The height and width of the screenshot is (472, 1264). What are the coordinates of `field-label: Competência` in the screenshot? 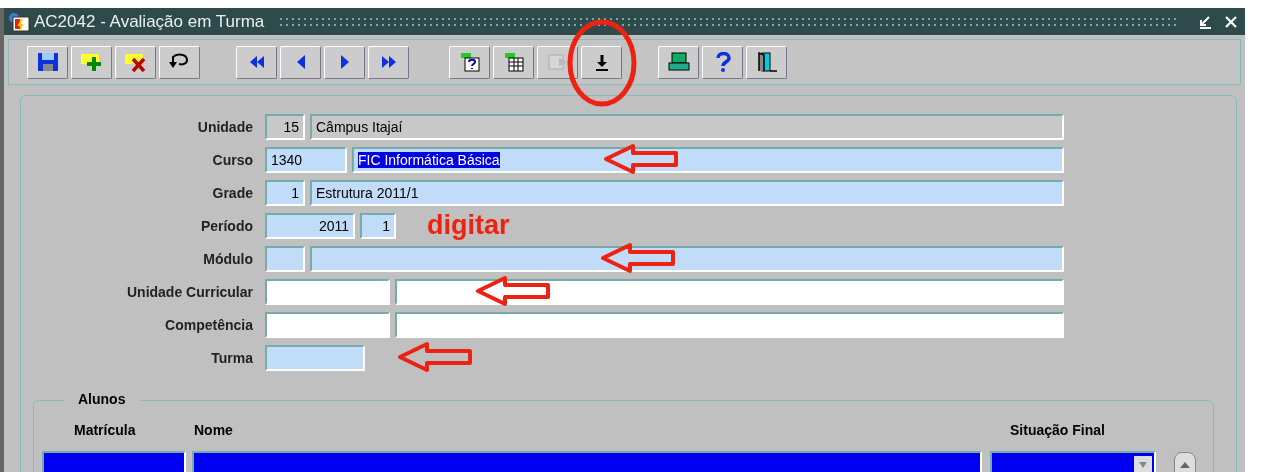 It's located at (208, 324).